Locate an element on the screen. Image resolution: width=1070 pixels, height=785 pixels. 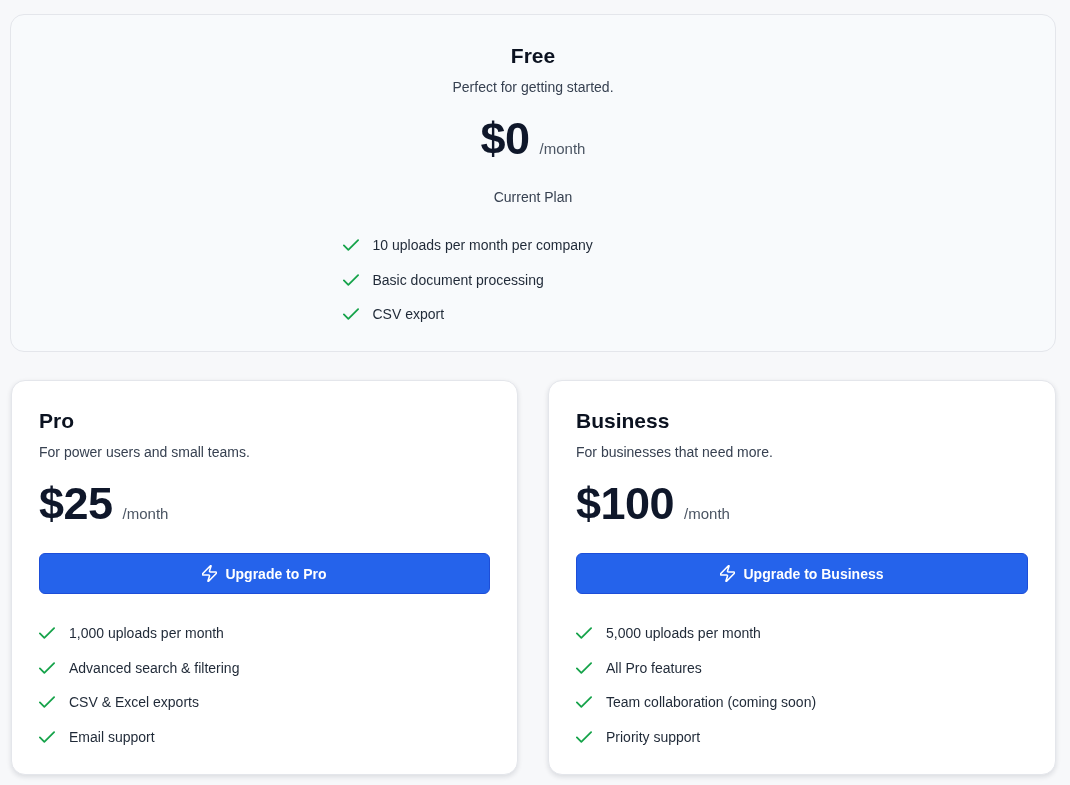
feature-text: CSV & Excel exports is located at coordinates (134, 702).